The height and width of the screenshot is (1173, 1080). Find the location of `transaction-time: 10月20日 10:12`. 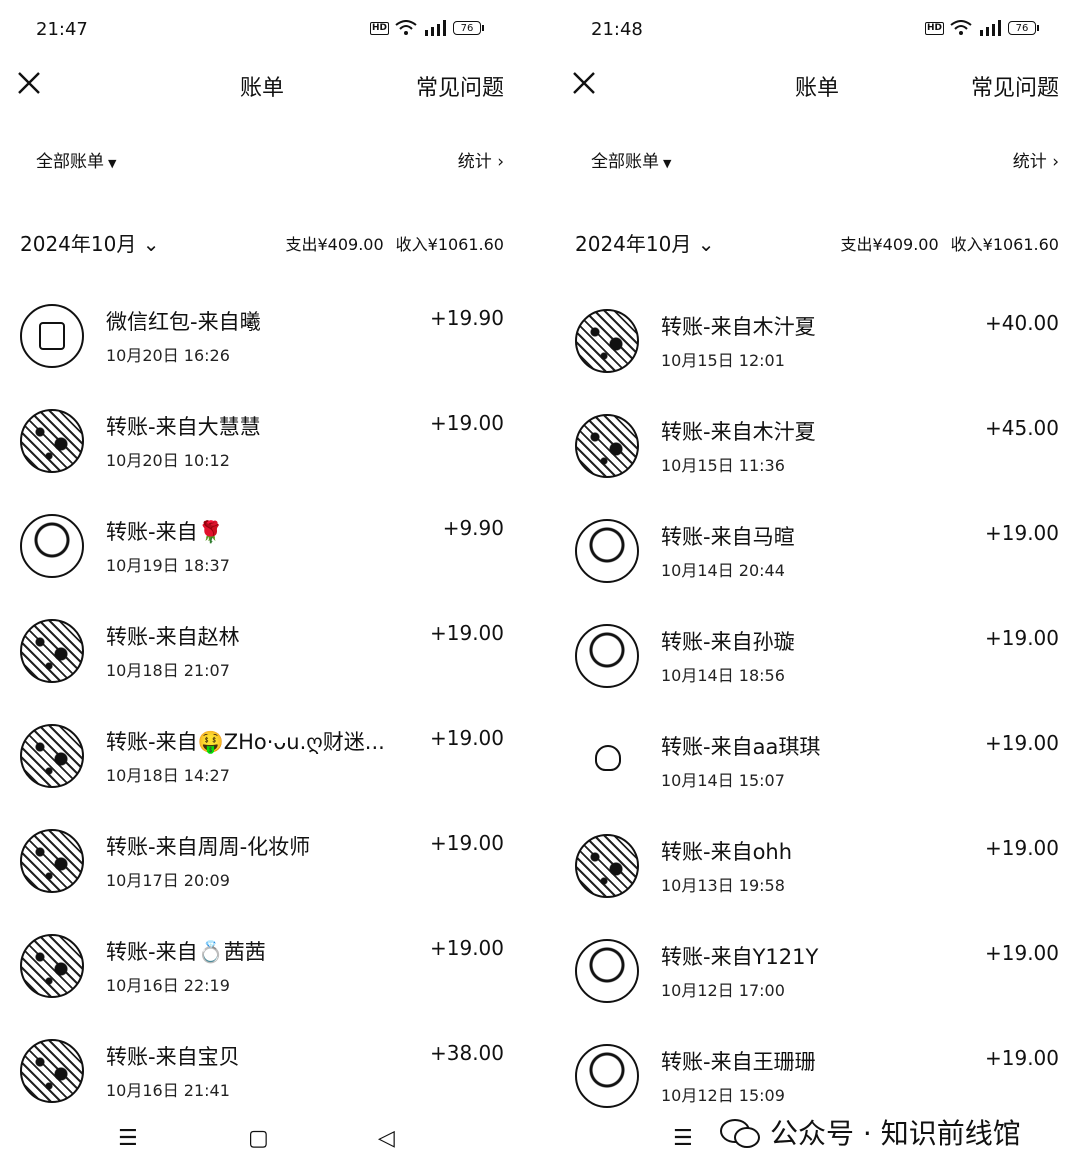

transaction-time: 10月20日 10:12 is located at coordinates (168, 460).